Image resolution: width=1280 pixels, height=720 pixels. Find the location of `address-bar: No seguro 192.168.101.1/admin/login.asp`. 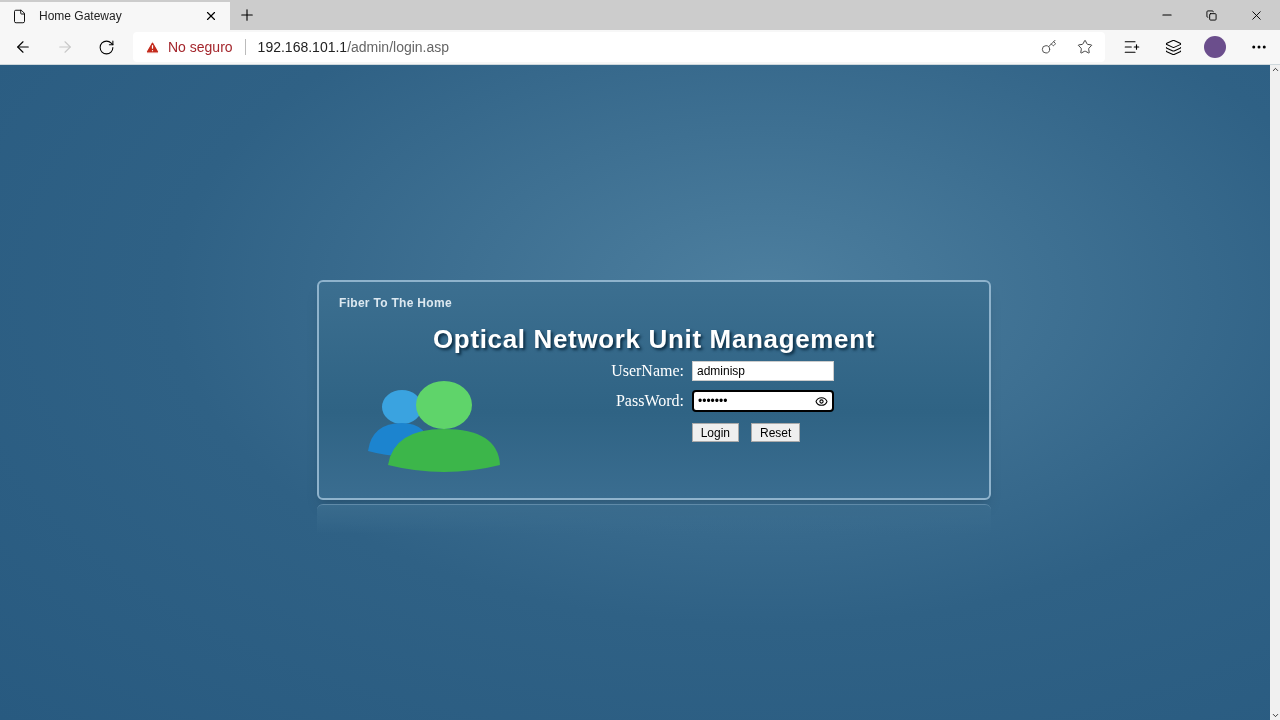

address-bar: No seguro 192.168.101.1/admin/login.asp is located at coordinates (619, 47).